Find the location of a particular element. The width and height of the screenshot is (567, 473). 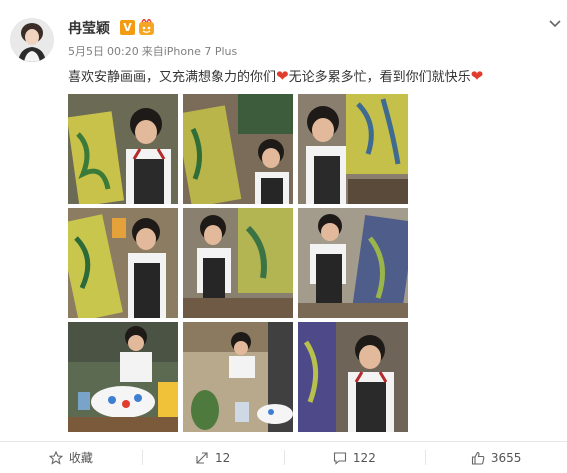

like-button: 3655 is located at coordinates (496, 457).